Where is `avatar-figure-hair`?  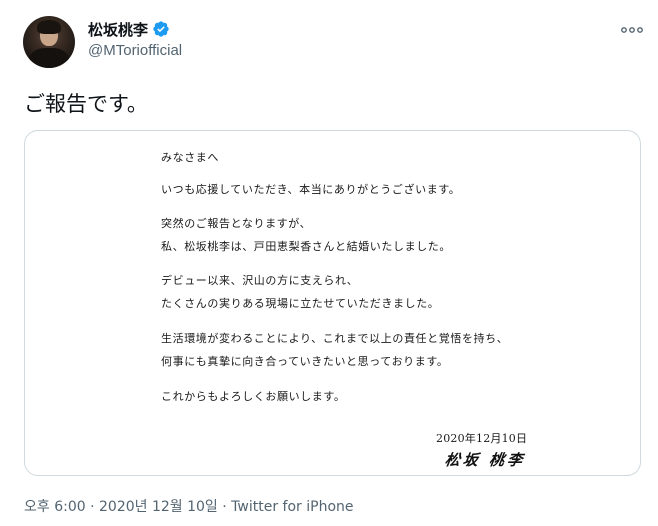
avatar-figure-hair is located at coordinates (49, 27).